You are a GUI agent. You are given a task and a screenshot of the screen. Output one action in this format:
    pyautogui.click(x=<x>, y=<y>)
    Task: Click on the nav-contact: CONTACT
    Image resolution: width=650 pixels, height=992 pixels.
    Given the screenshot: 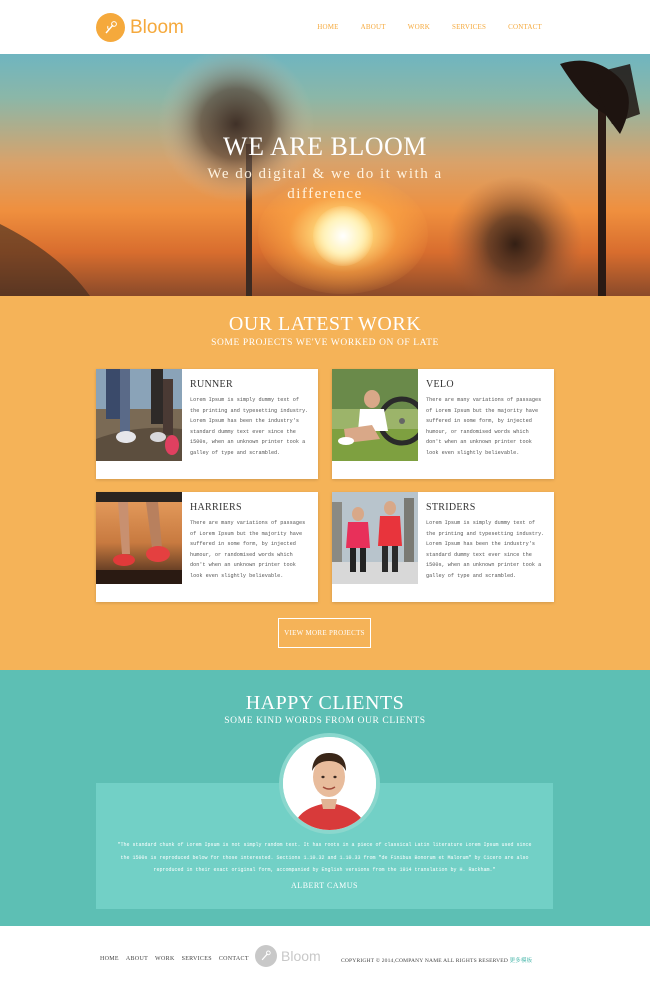 What is the action you would take?
    pyautogui.click(x=525, y=27)
    